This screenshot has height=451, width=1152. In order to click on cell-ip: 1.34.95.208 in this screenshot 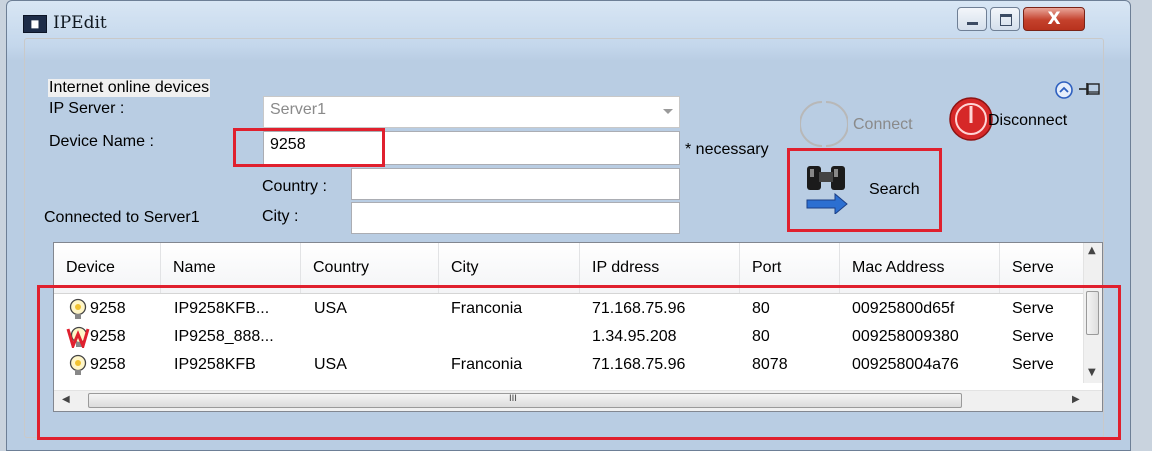, I will do `click(634, 336)`.